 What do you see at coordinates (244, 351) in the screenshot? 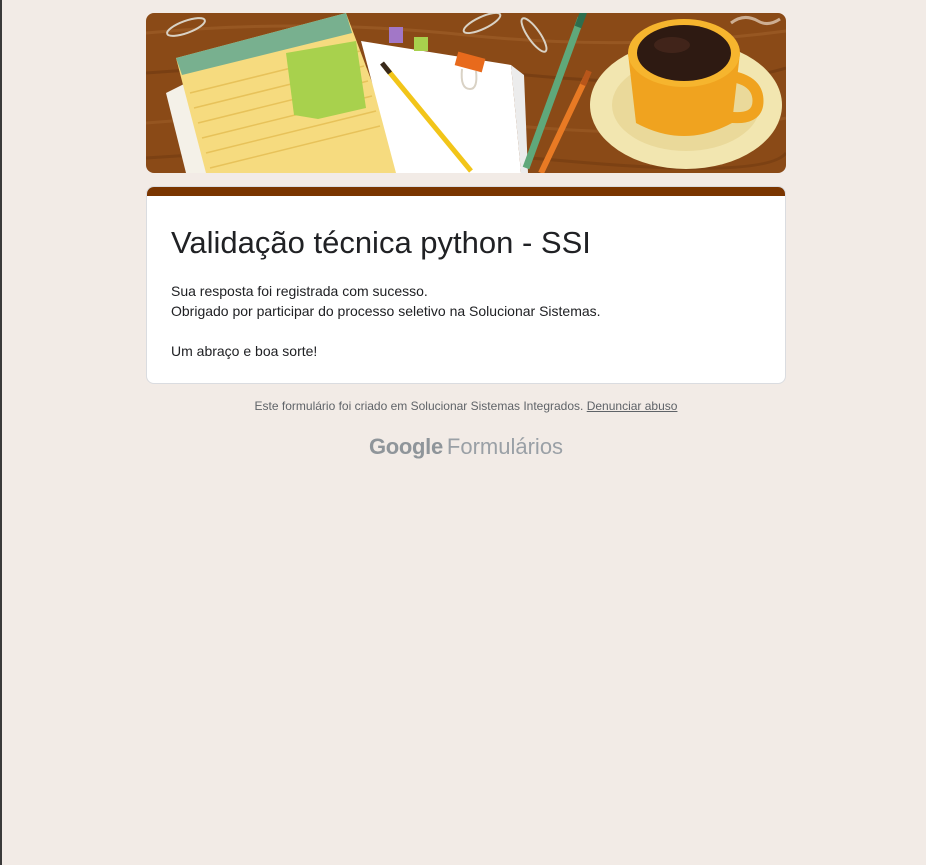
I see `confirmation-line: Um abraço e boa sorte!` at bounding box center [244, 351].